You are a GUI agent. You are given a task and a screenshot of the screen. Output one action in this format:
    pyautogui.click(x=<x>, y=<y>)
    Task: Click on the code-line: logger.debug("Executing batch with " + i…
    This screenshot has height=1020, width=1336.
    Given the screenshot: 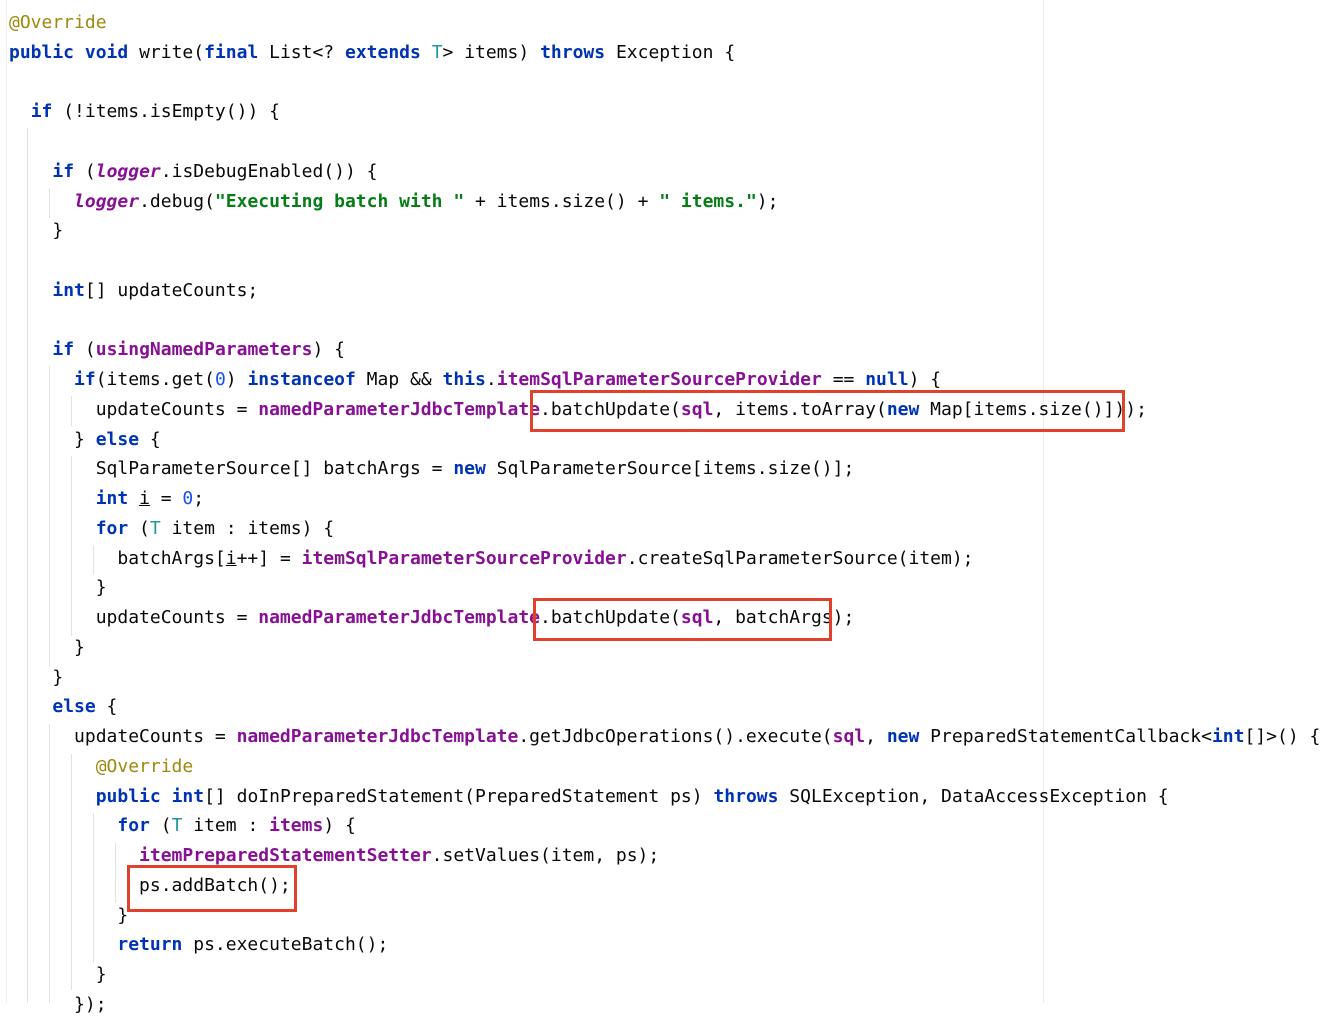 What is the action you would take?
    pyautogui.click(x=393, y=202)
    